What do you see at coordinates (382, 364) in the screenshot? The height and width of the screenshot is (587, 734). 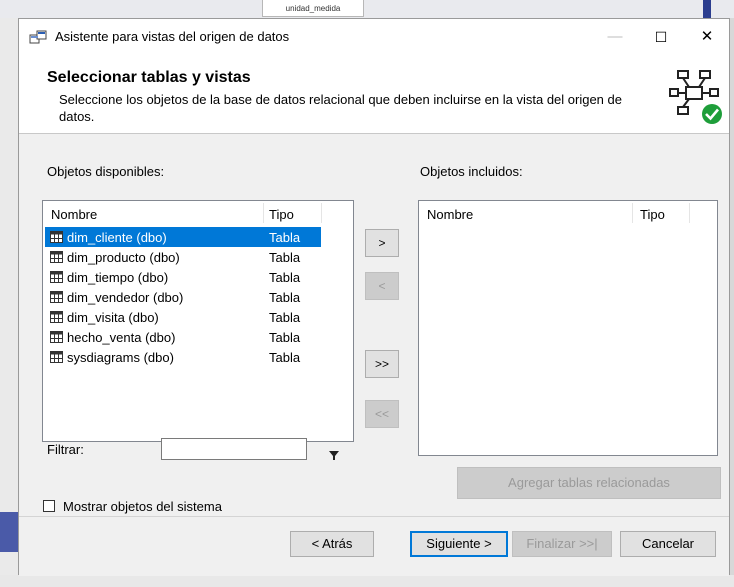 I see `add-all-button: >>` at bounding box center [382, 364].